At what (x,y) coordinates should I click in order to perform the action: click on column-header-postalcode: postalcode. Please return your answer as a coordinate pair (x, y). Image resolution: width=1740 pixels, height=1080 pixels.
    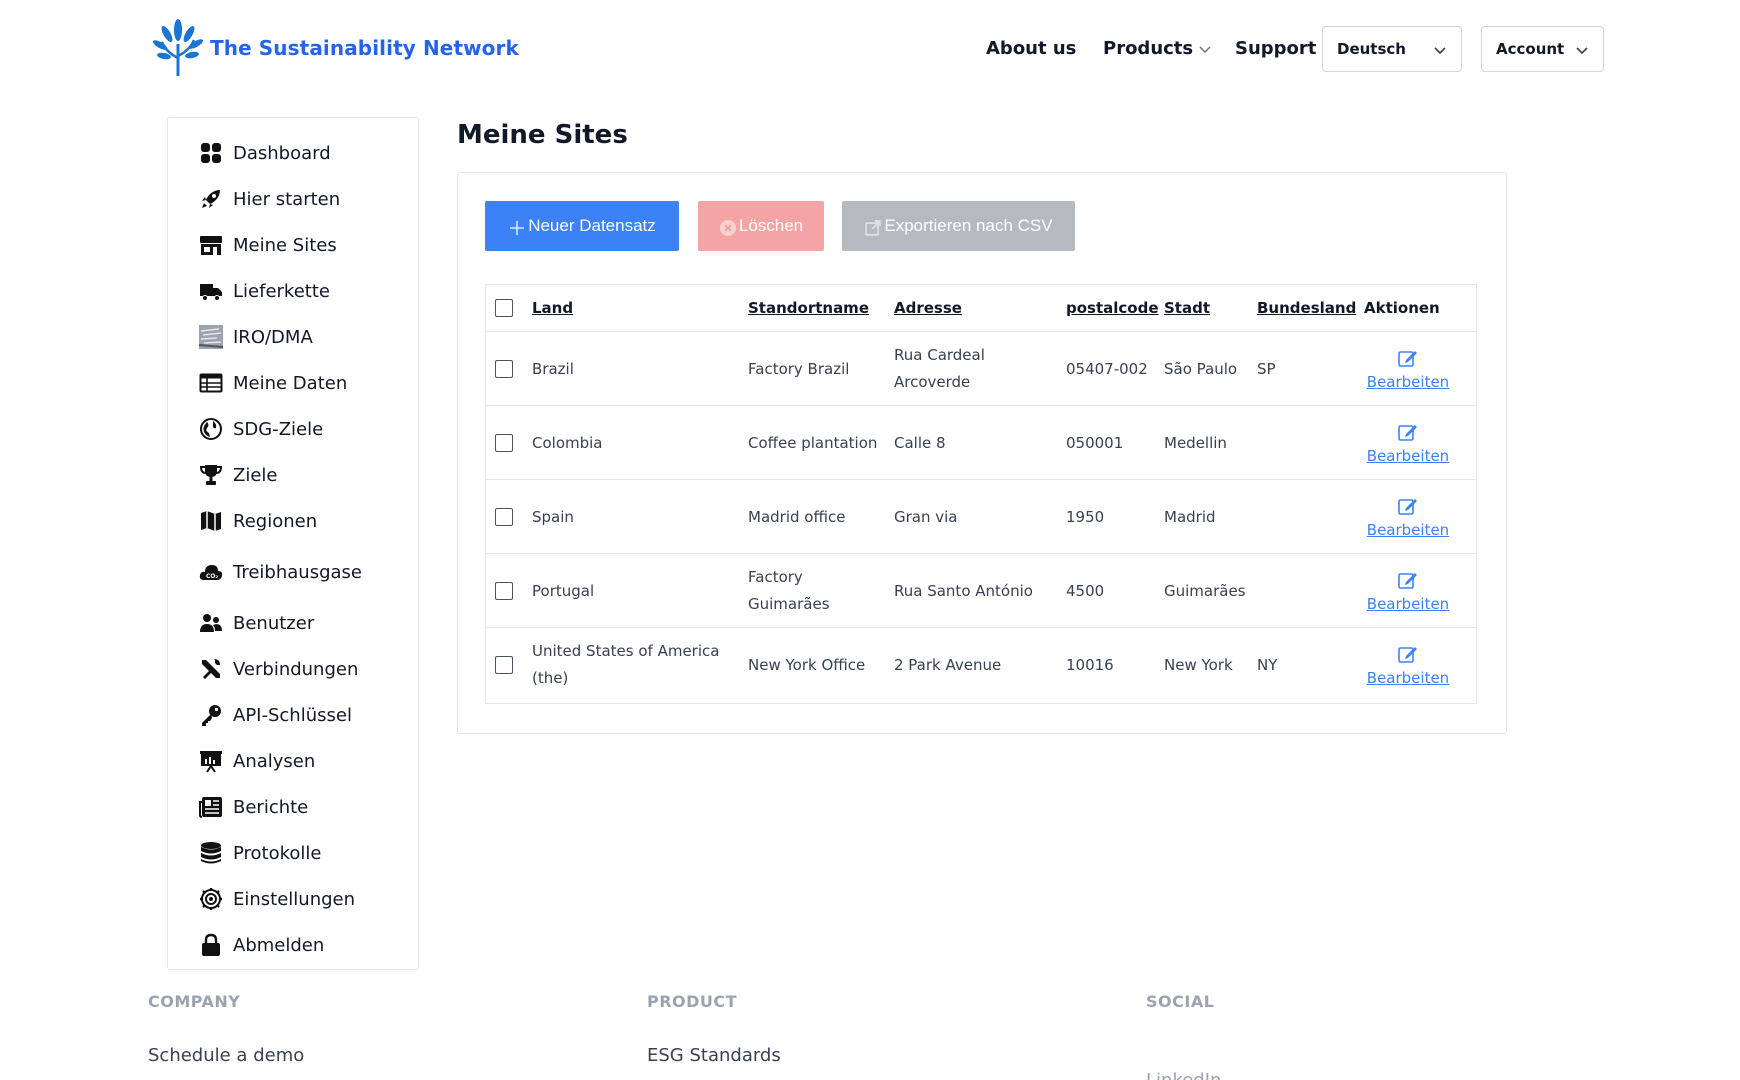
    Looking at the image, I should click on (1112, 308).